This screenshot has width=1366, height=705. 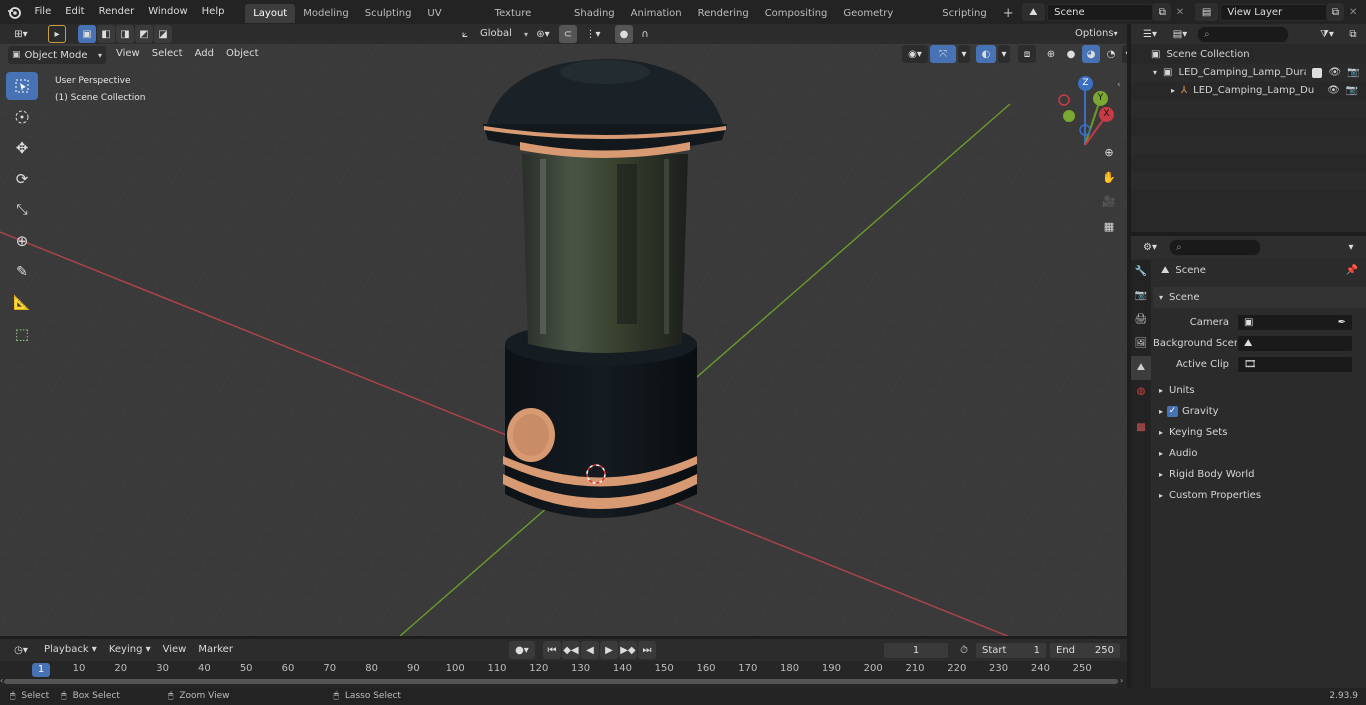 I want to click on next-keyframe-icon: ▶◆, so click(x=627, y=650).